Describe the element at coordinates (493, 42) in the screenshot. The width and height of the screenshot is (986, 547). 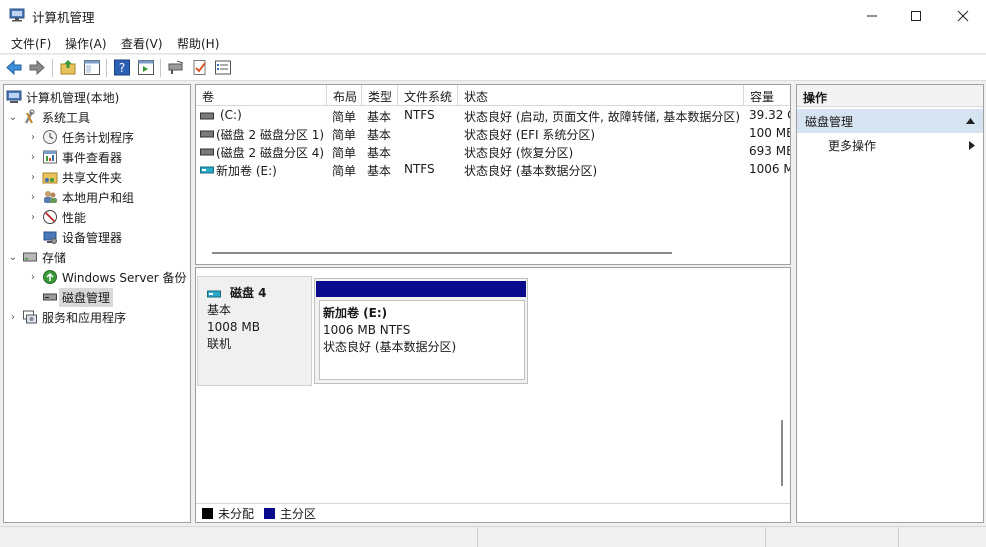
I see `menu-bar: 文件(F) 操作(A) 查看(V) 帮助(H)` at that location.